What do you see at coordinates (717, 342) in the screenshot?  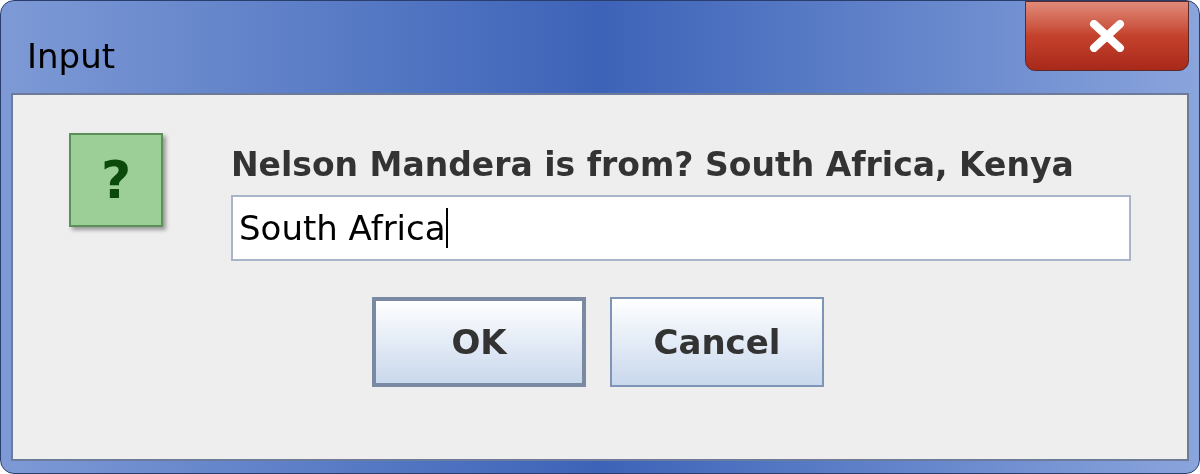 I see `dialog-button: Cancel` at bounding box center [717, 342].